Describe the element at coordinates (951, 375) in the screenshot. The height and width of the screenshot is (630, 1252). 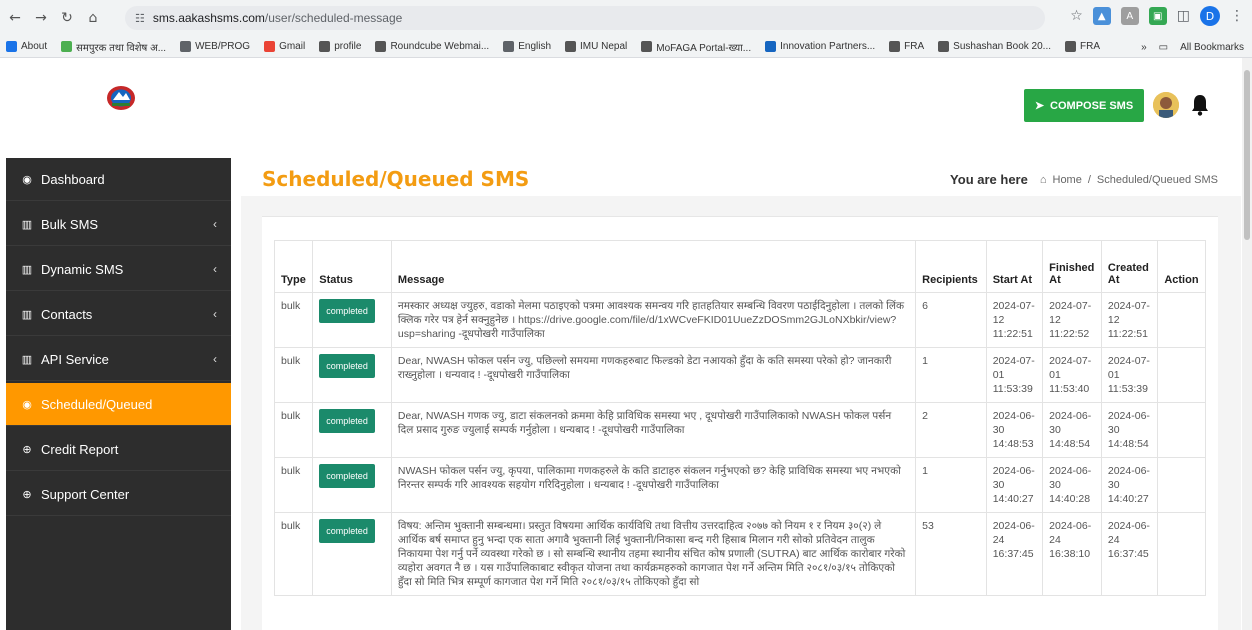
I see `cell-recipients: 1` at that location.